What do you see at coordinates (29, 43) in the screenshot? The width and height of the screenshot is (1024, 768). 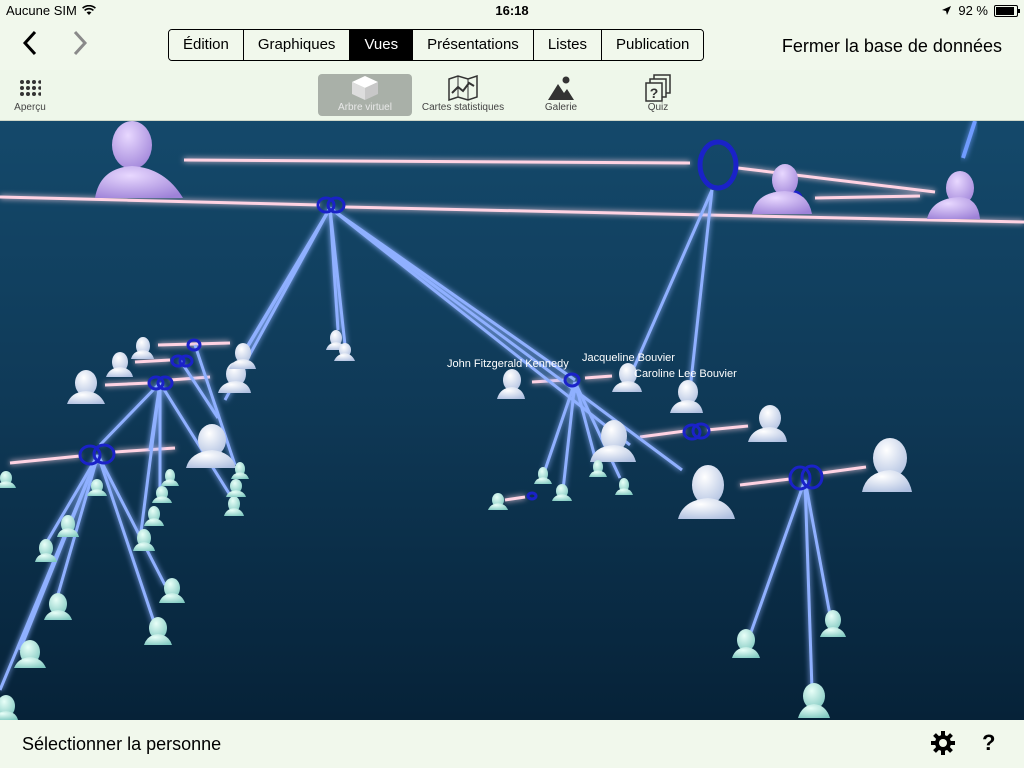 I see `chevron-left-icon` at bounding box center [29, 43].